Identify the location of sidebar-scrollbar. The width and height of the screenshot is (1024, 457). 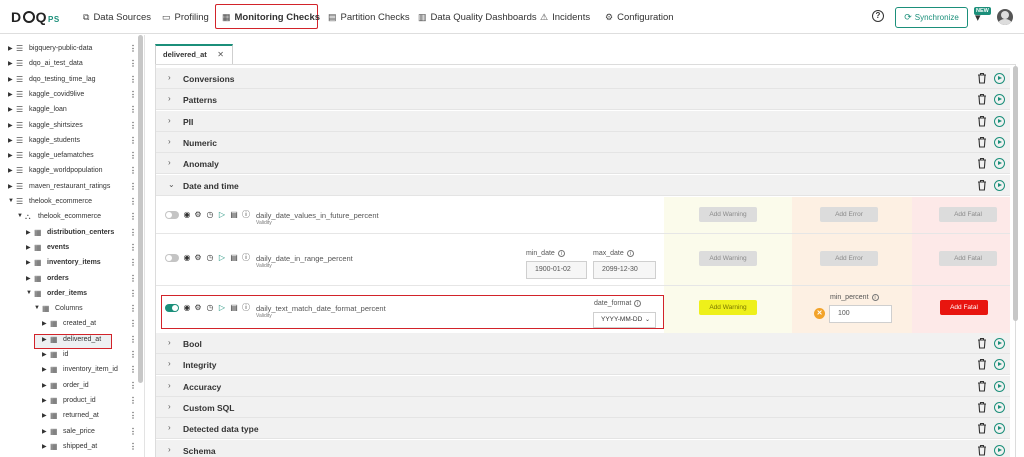
(140, 209).